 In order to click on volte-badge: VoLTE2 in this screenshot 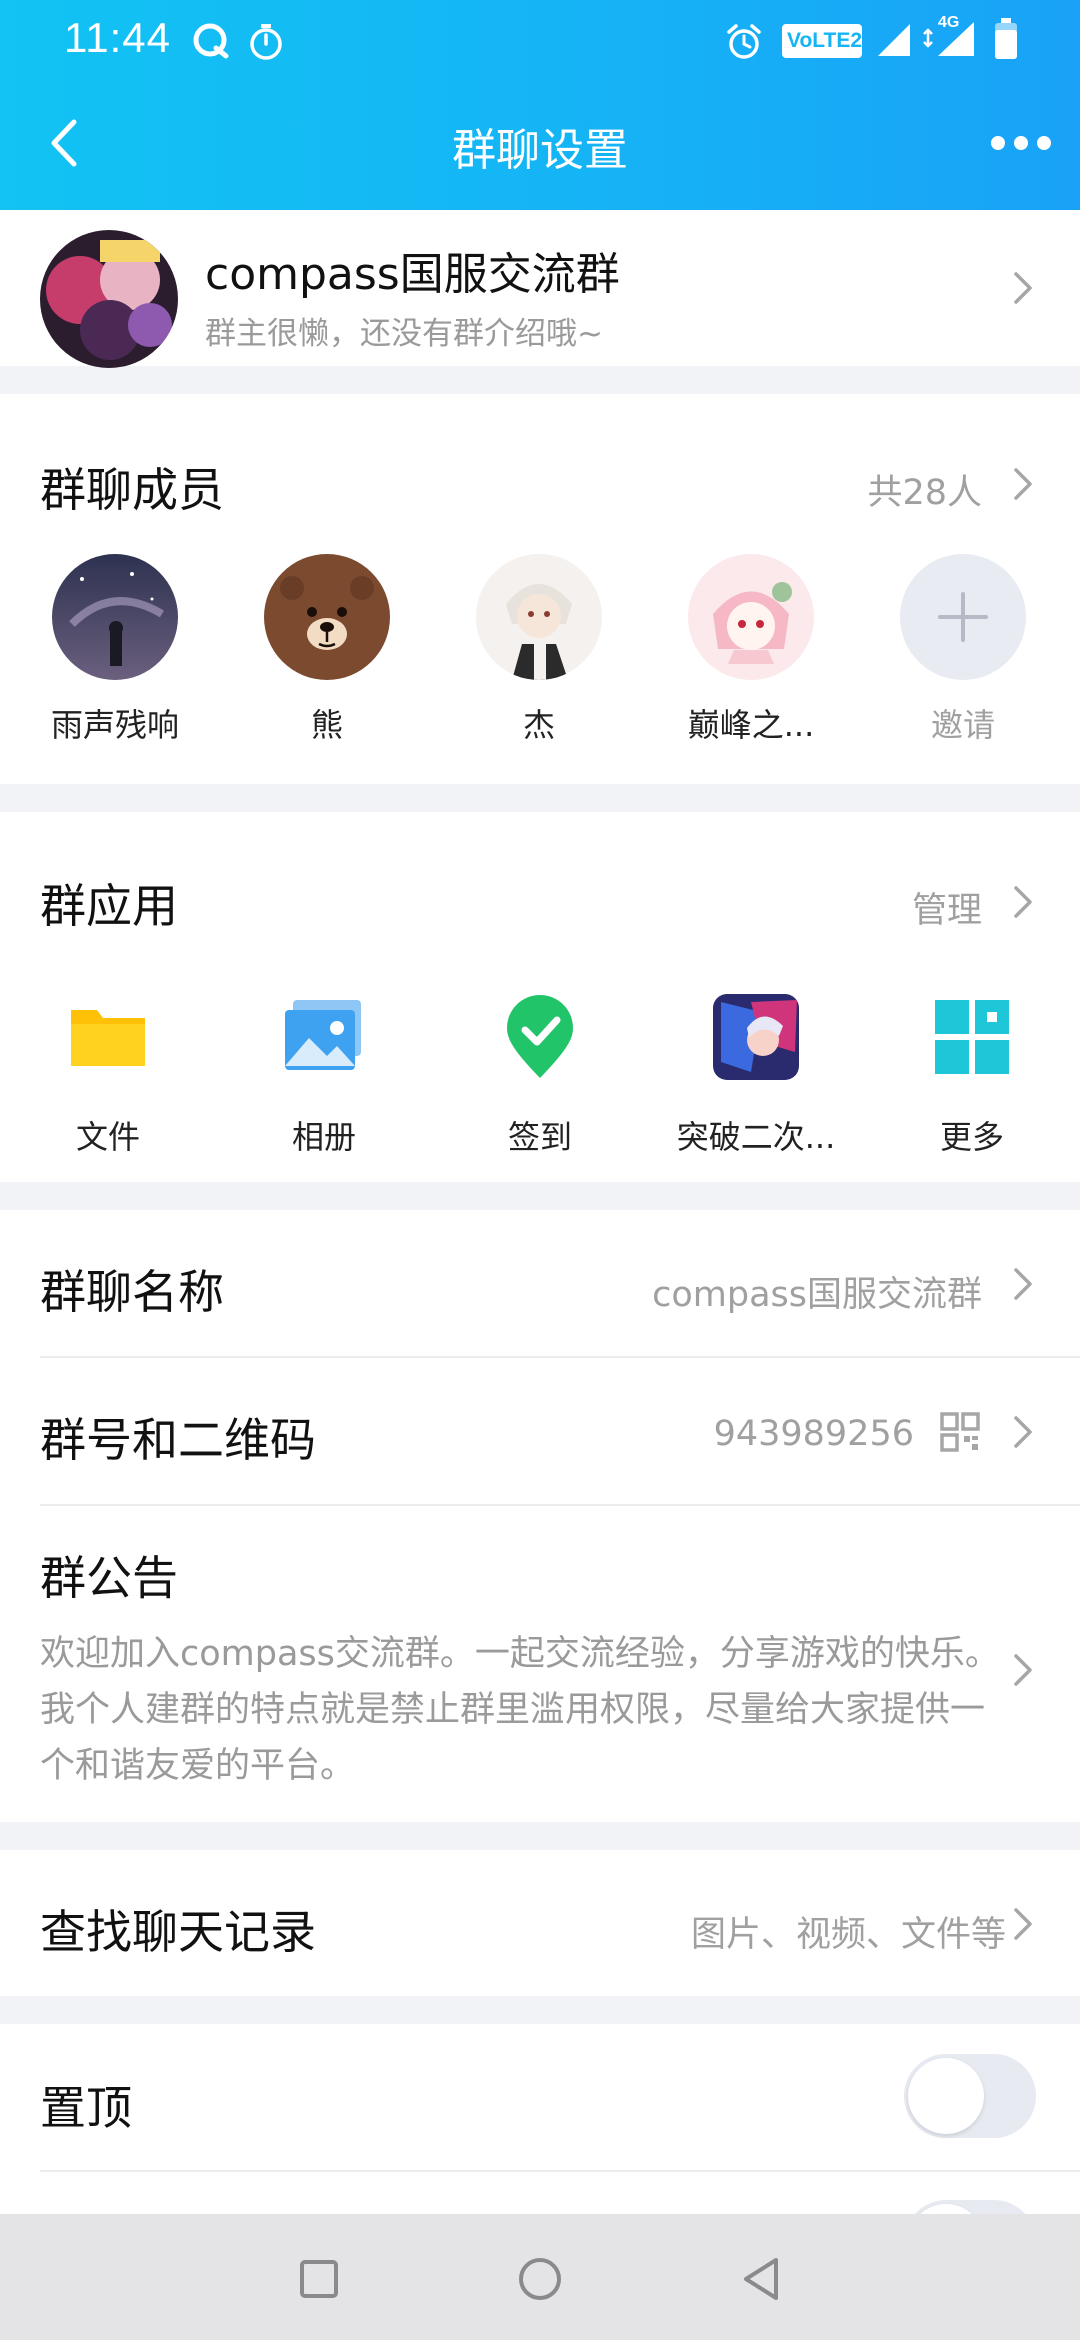, I will do `click(822, 41)`.